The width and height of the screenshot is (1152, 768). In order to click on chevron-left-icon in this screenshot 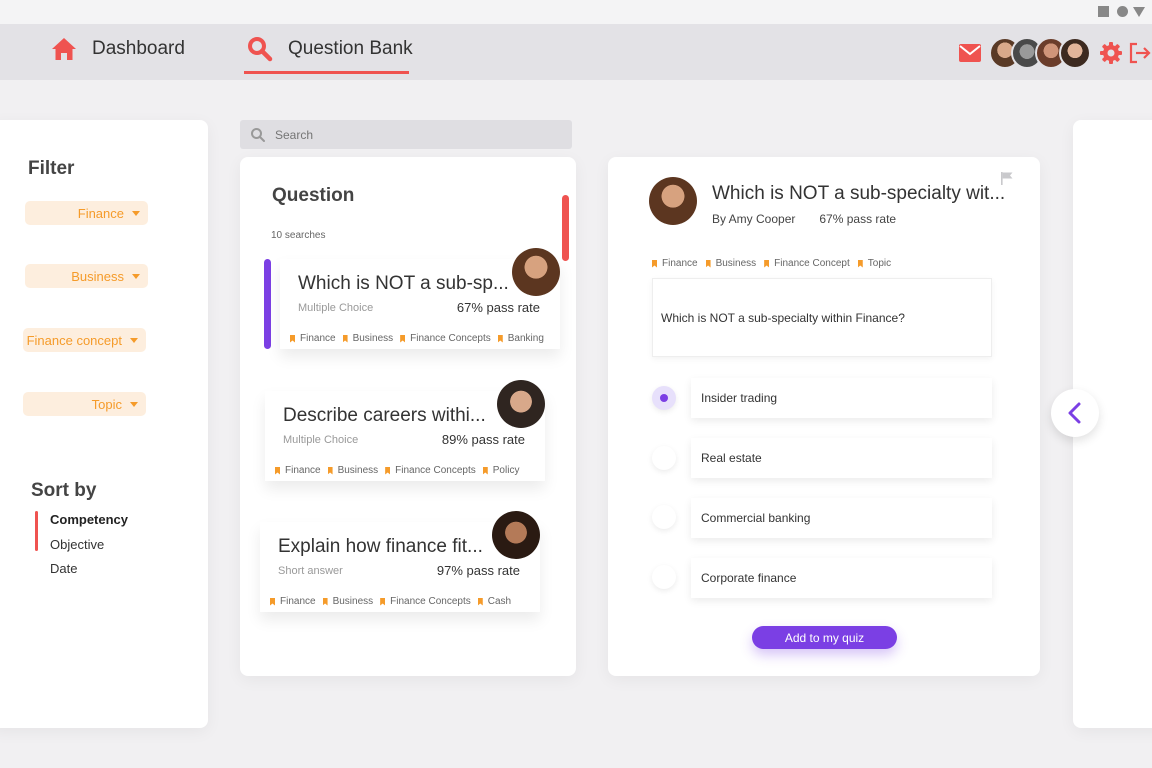, I will do `click(1074, 413)`.